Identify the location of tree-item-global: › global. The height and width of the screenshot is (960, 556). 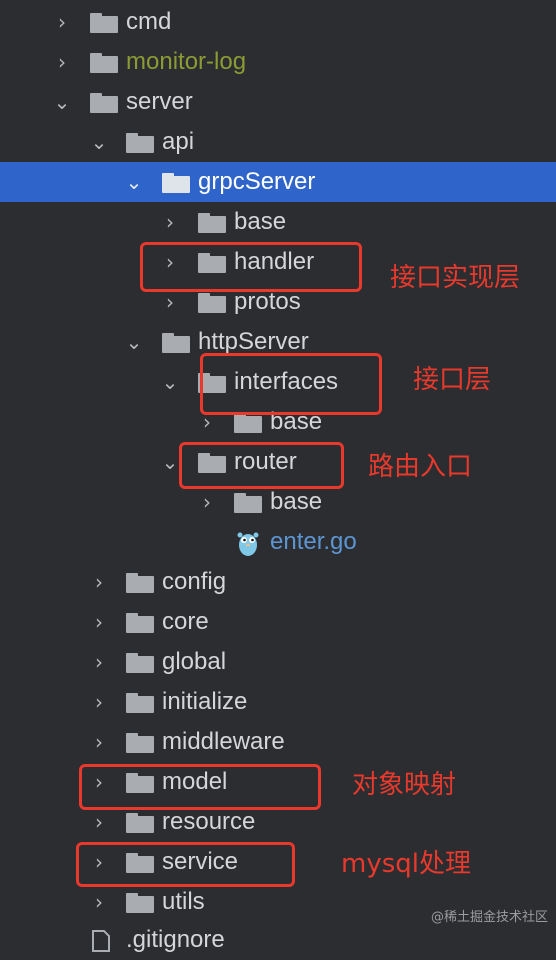
(278, 662).